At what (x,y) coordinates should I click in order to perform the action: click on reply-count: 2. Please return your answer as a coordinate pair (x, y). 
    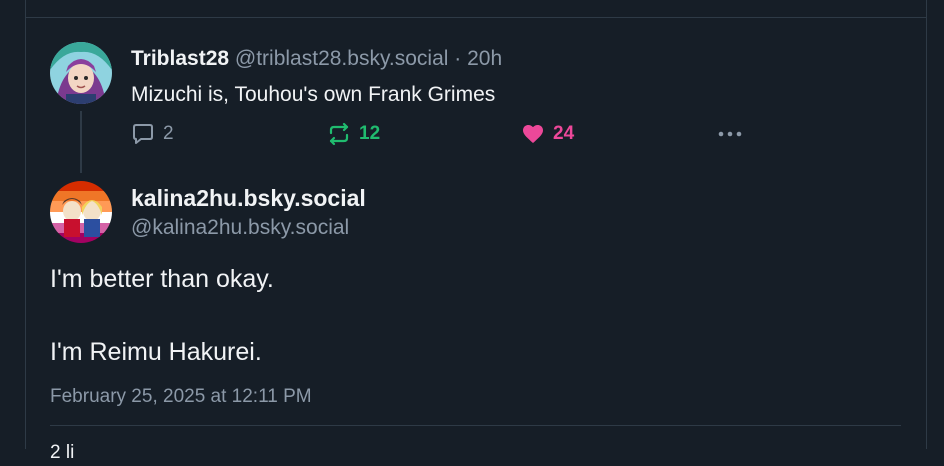
    Looking at the image, I should click on (168, 133).